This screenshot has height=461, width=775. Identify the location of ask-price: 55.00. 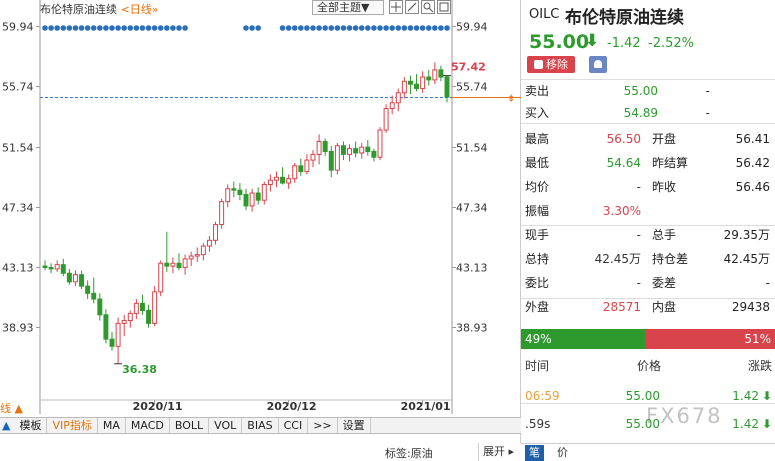
(640, 91).